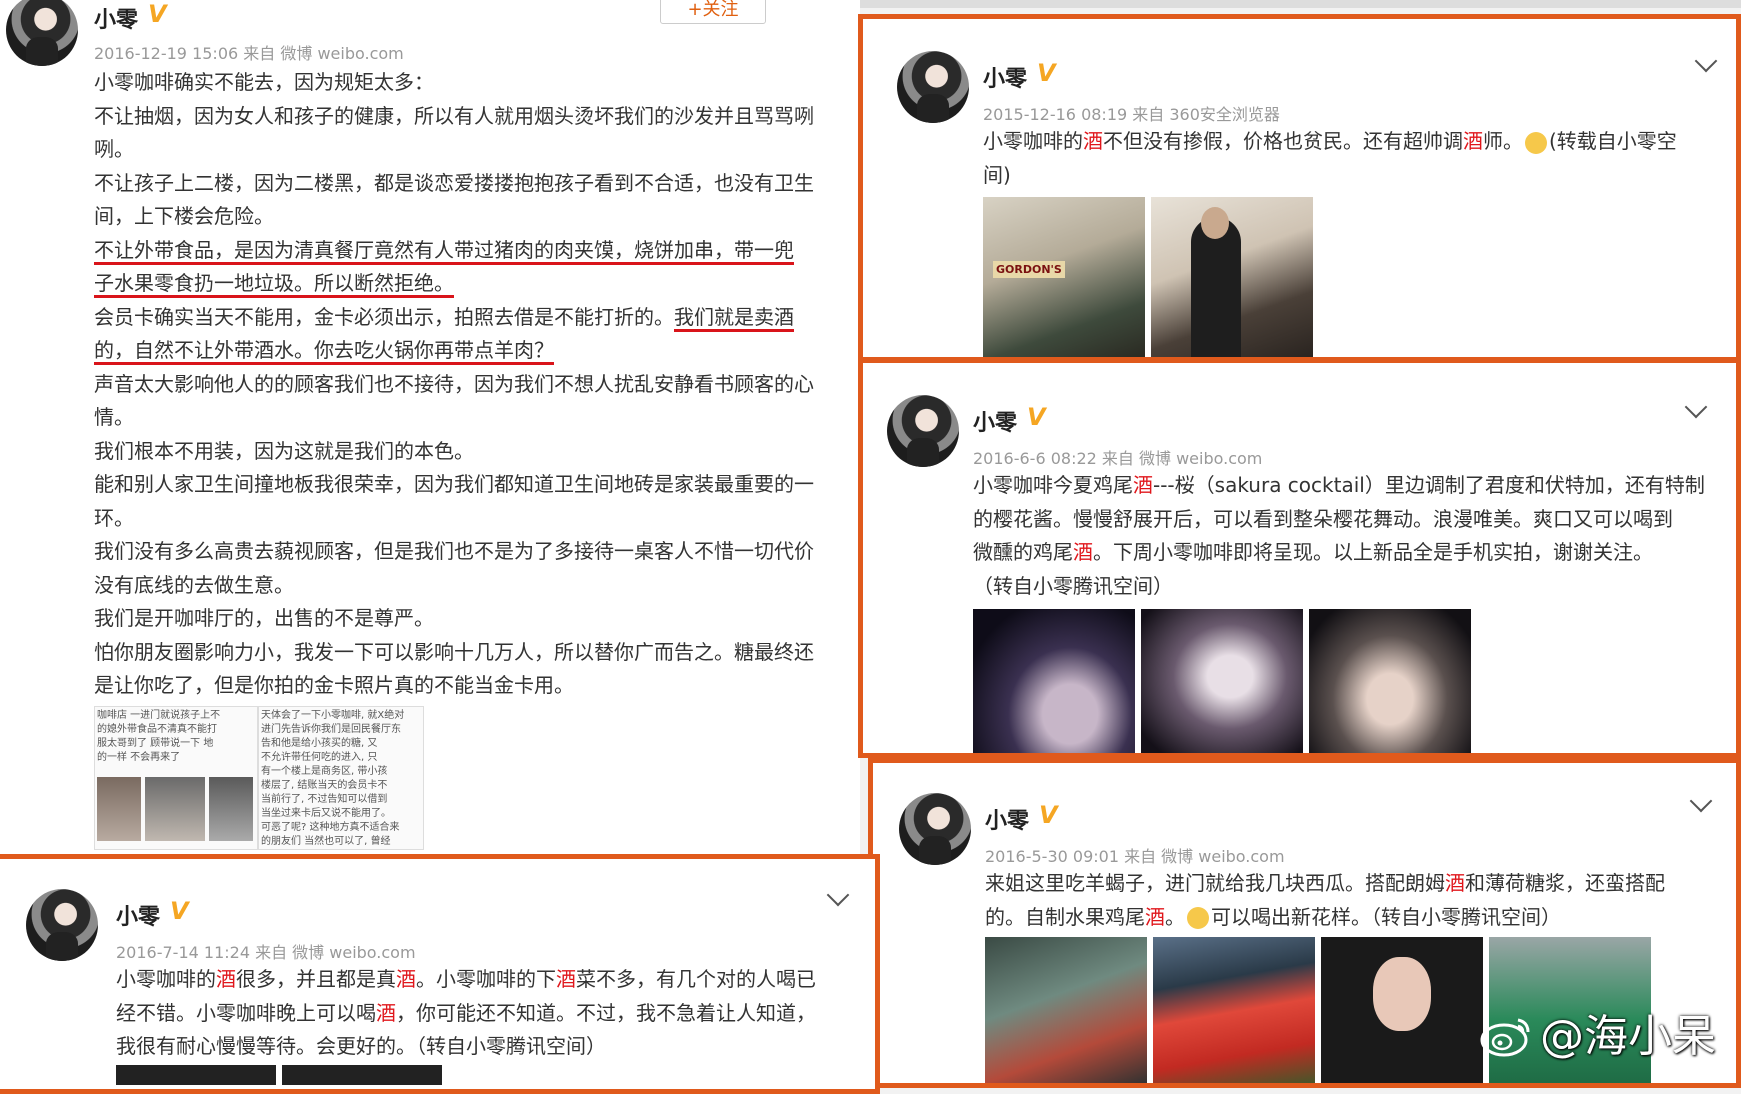 Image resolution: width=1741 pixels, height=1094 pixels. I want to click on body-text: 的樱花酱。慢慢舒展开后，可以看到整朵樱花舞动。浪漫唯美。爽口又可以喝到, so click(1323, 518).